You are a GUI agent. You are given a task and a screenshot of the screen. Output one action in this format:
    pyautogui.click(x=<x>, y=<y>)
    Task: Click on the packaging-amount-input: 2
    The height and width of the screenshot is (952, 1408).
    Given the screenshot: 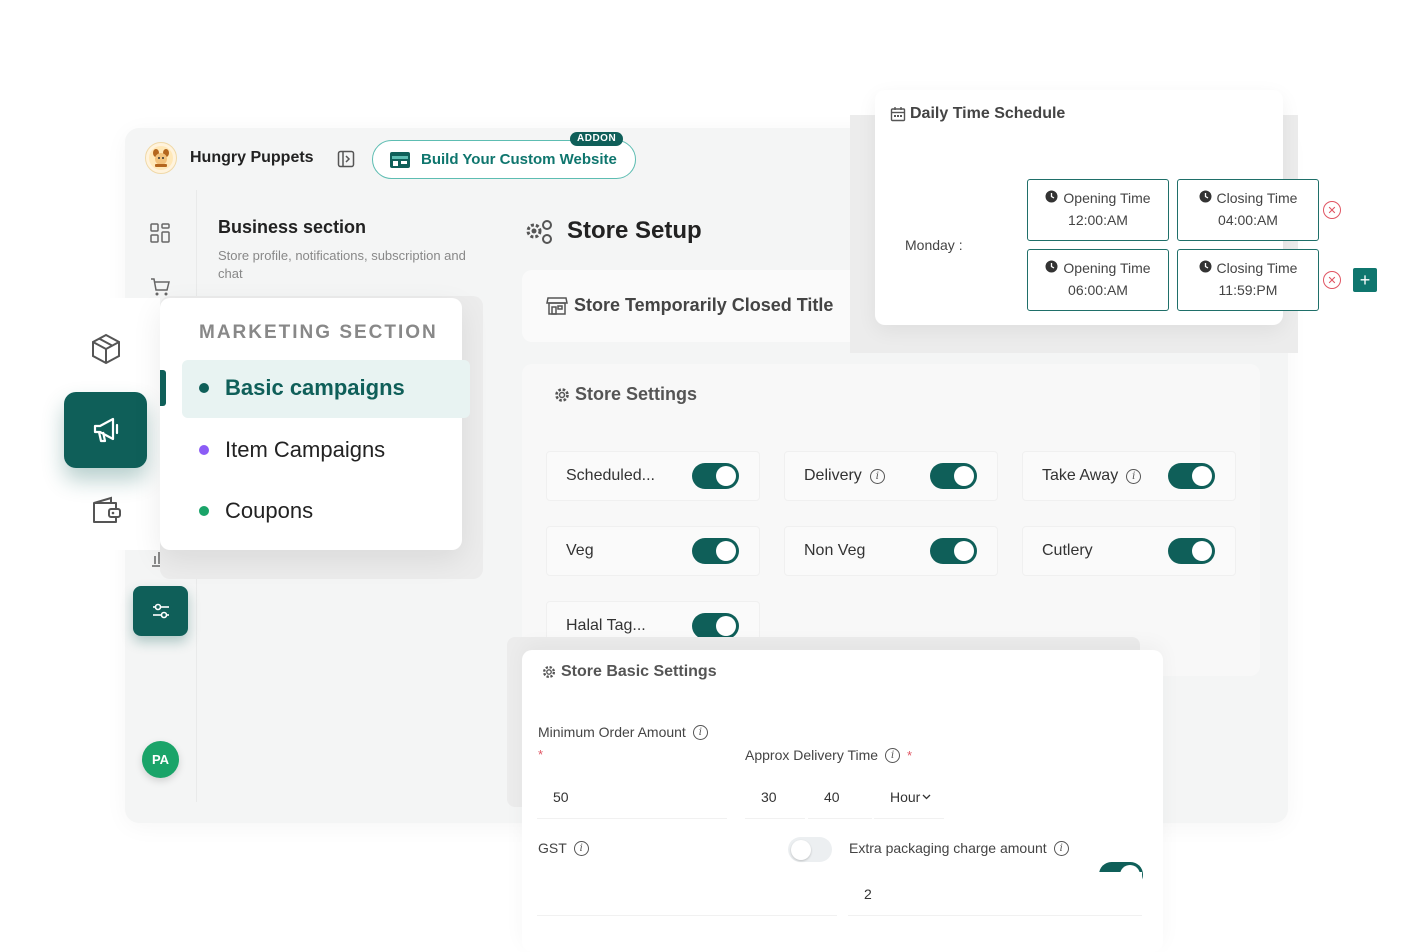 What is the action you would take?
    pyautogui.click(x=995, y=894)
    